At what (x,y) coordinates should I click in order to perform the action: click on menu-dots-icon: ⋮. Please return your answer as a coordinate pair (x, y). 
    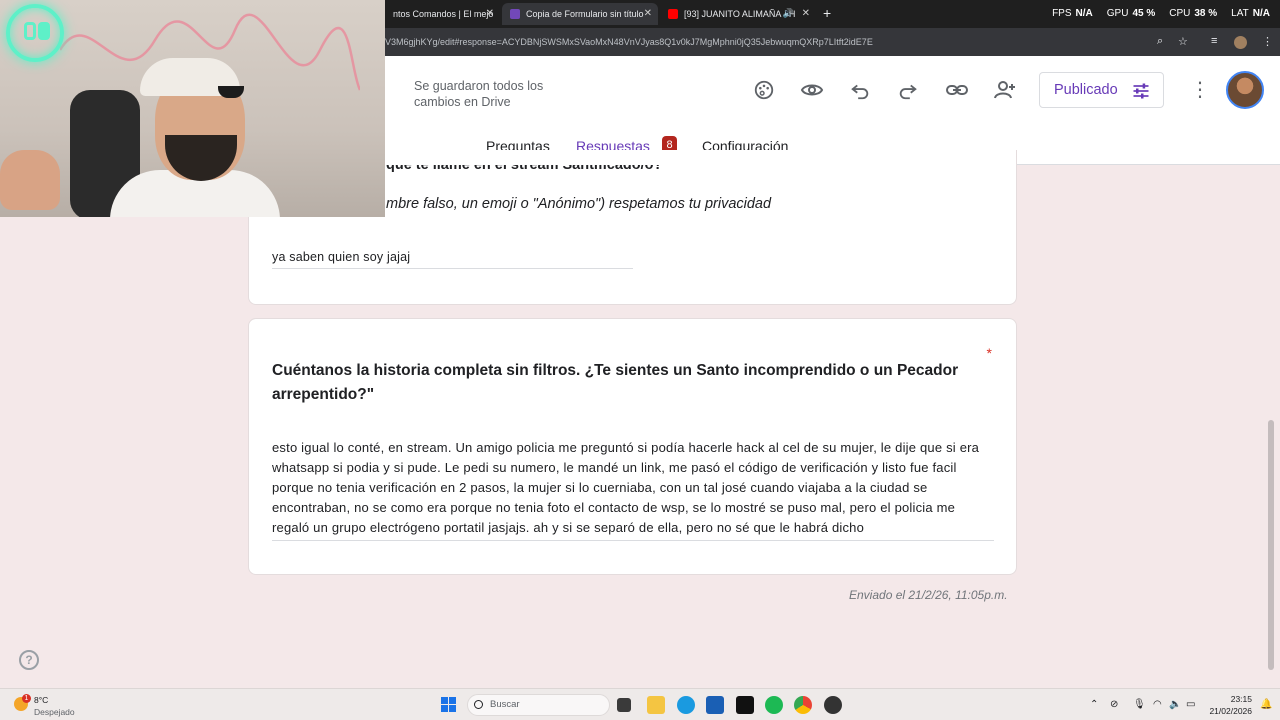
    Looking at the image, I should click on (1267, 41).